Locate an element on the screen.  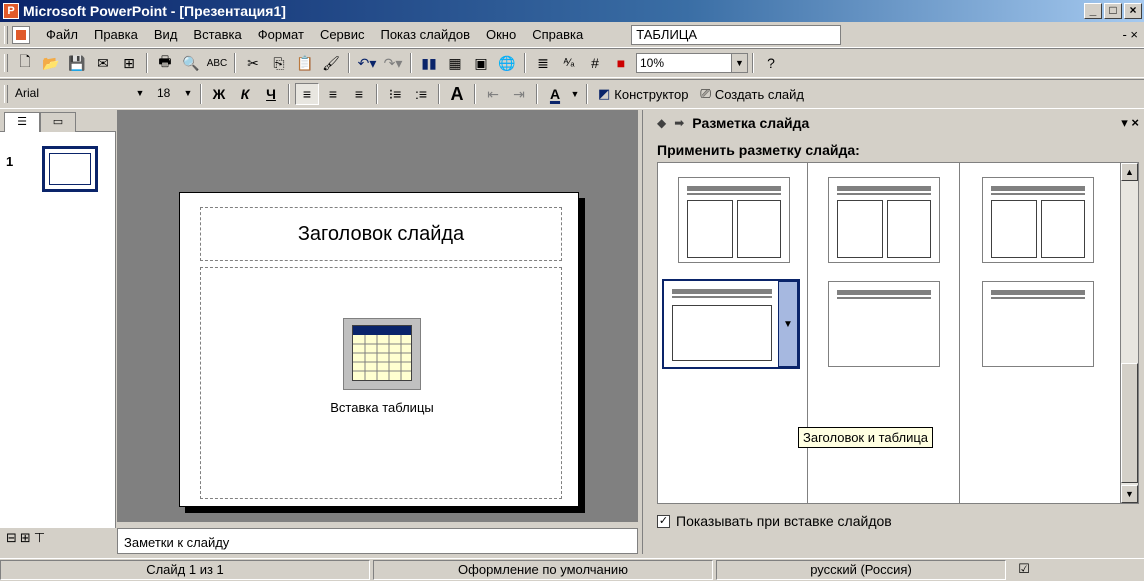
insert-hyperlink-icon: 🌐 is located at coordinates (507, 63).